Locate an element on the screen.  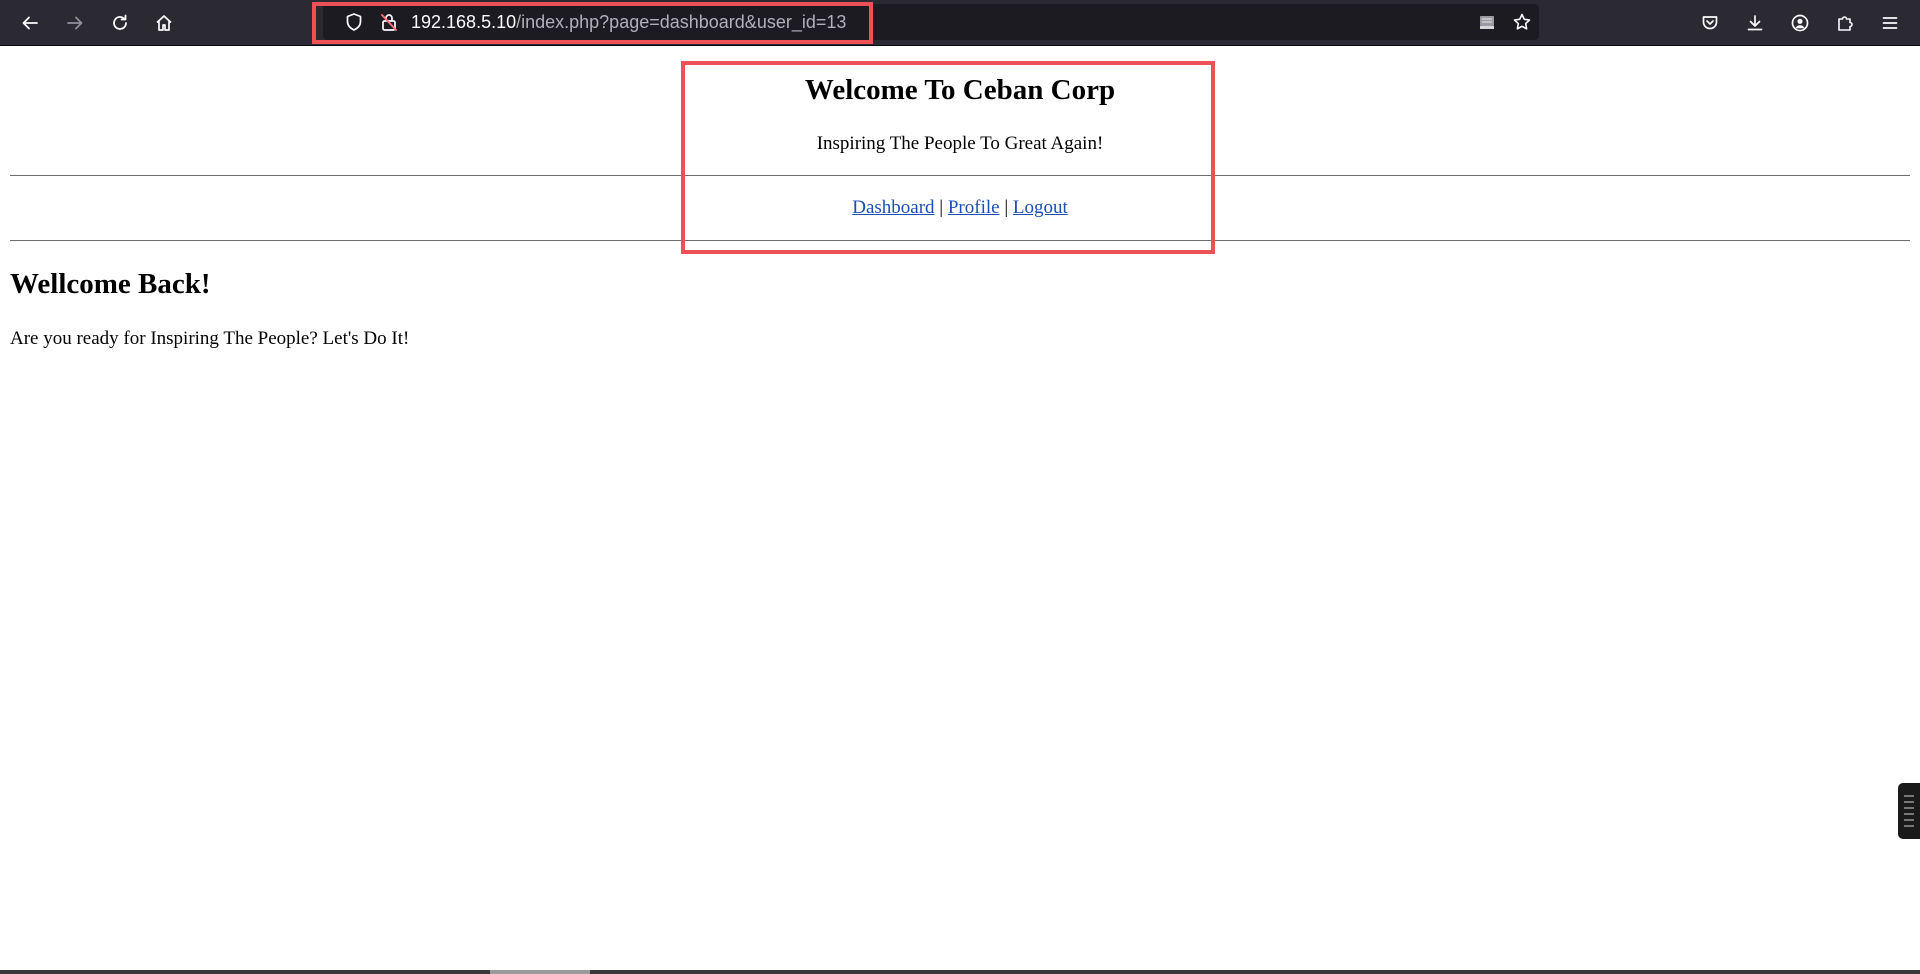
url-path: /index.php?page=dashboard&user_id=13 is located at coordinates (681, 22).